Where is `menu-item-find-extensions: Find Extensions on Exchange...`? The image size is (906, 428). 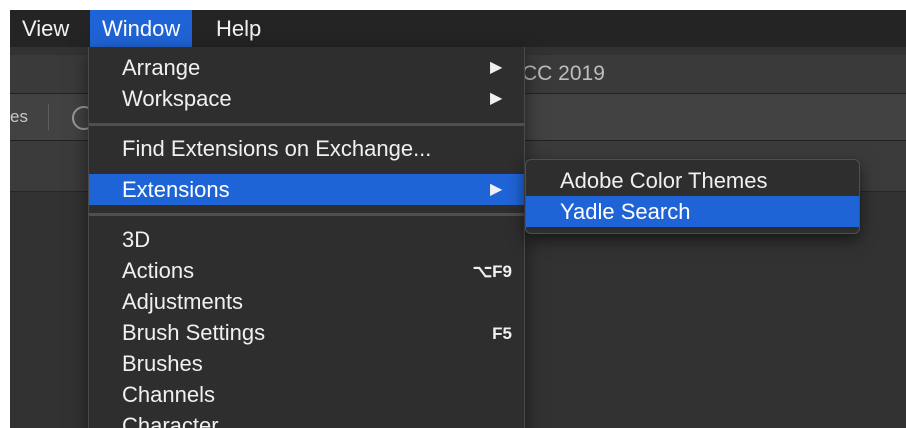
menu-item-find-extensions: Find Extensions on Exchange... is located at coordinates (306, 148).